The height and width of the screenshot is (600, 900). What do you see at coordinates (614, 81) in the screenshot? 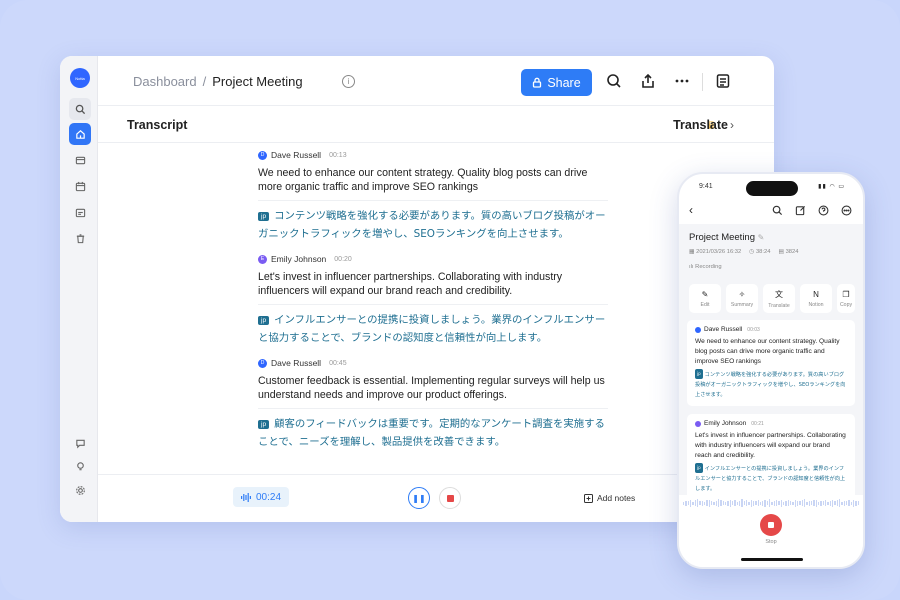
I see `search-sparkle-icon` at bounding box center [614, 81].